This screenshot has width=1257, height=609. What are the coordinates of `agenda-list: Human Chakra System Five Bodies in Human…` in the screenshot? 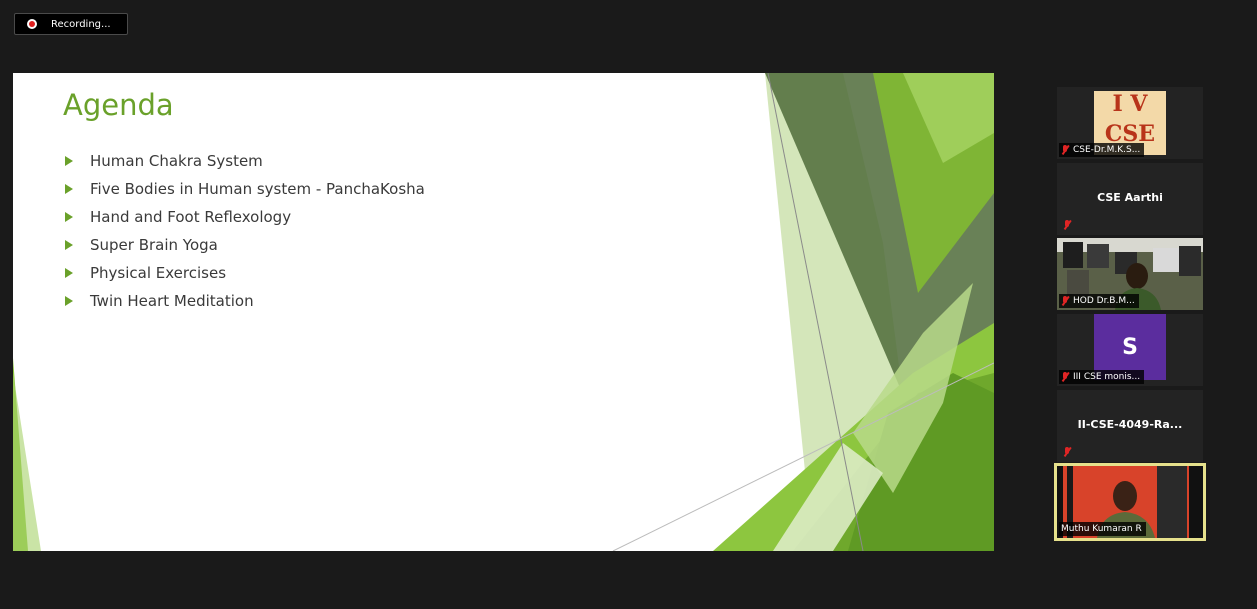 It's located at (245, 231).